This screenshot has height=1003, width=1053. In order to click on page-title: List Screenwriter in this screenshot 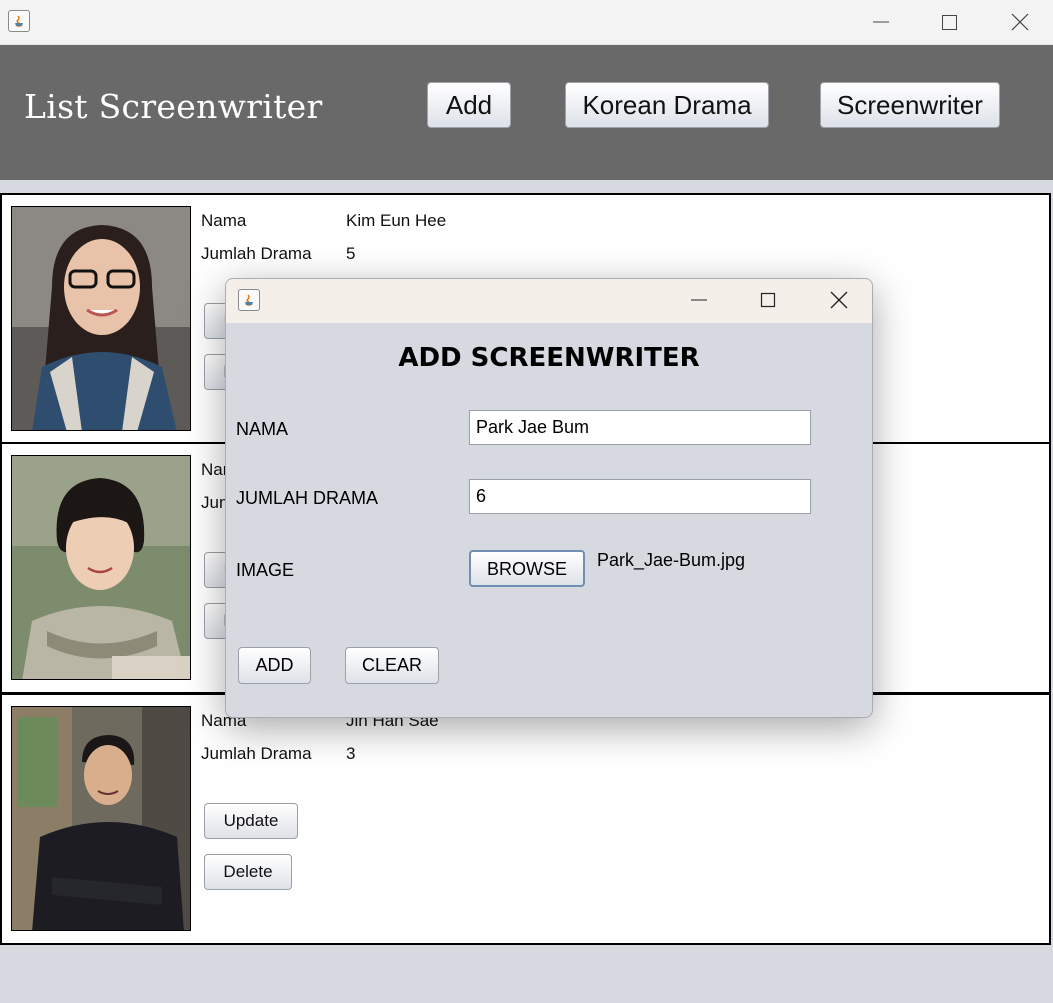, I will do `click(173, 106)`.